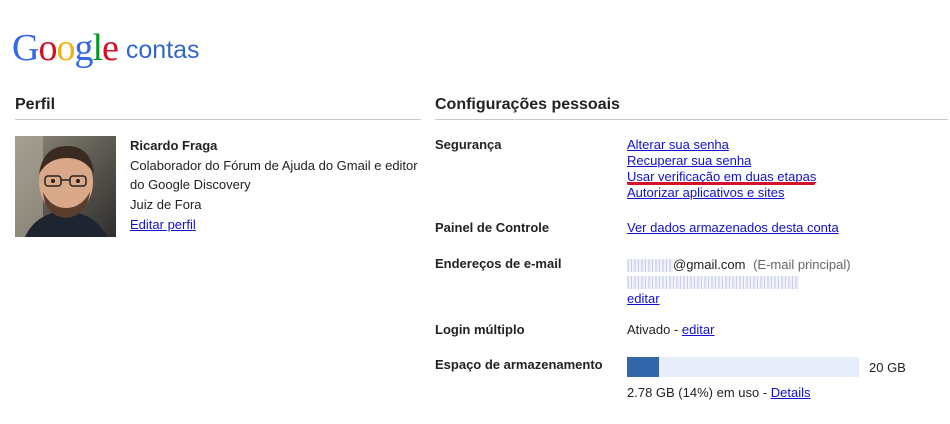 The image size is (950, 424). What do you see at coordinates (650, 266) in the screenshot?
I see `redacted-email-username` at bounding box center [650, 266].